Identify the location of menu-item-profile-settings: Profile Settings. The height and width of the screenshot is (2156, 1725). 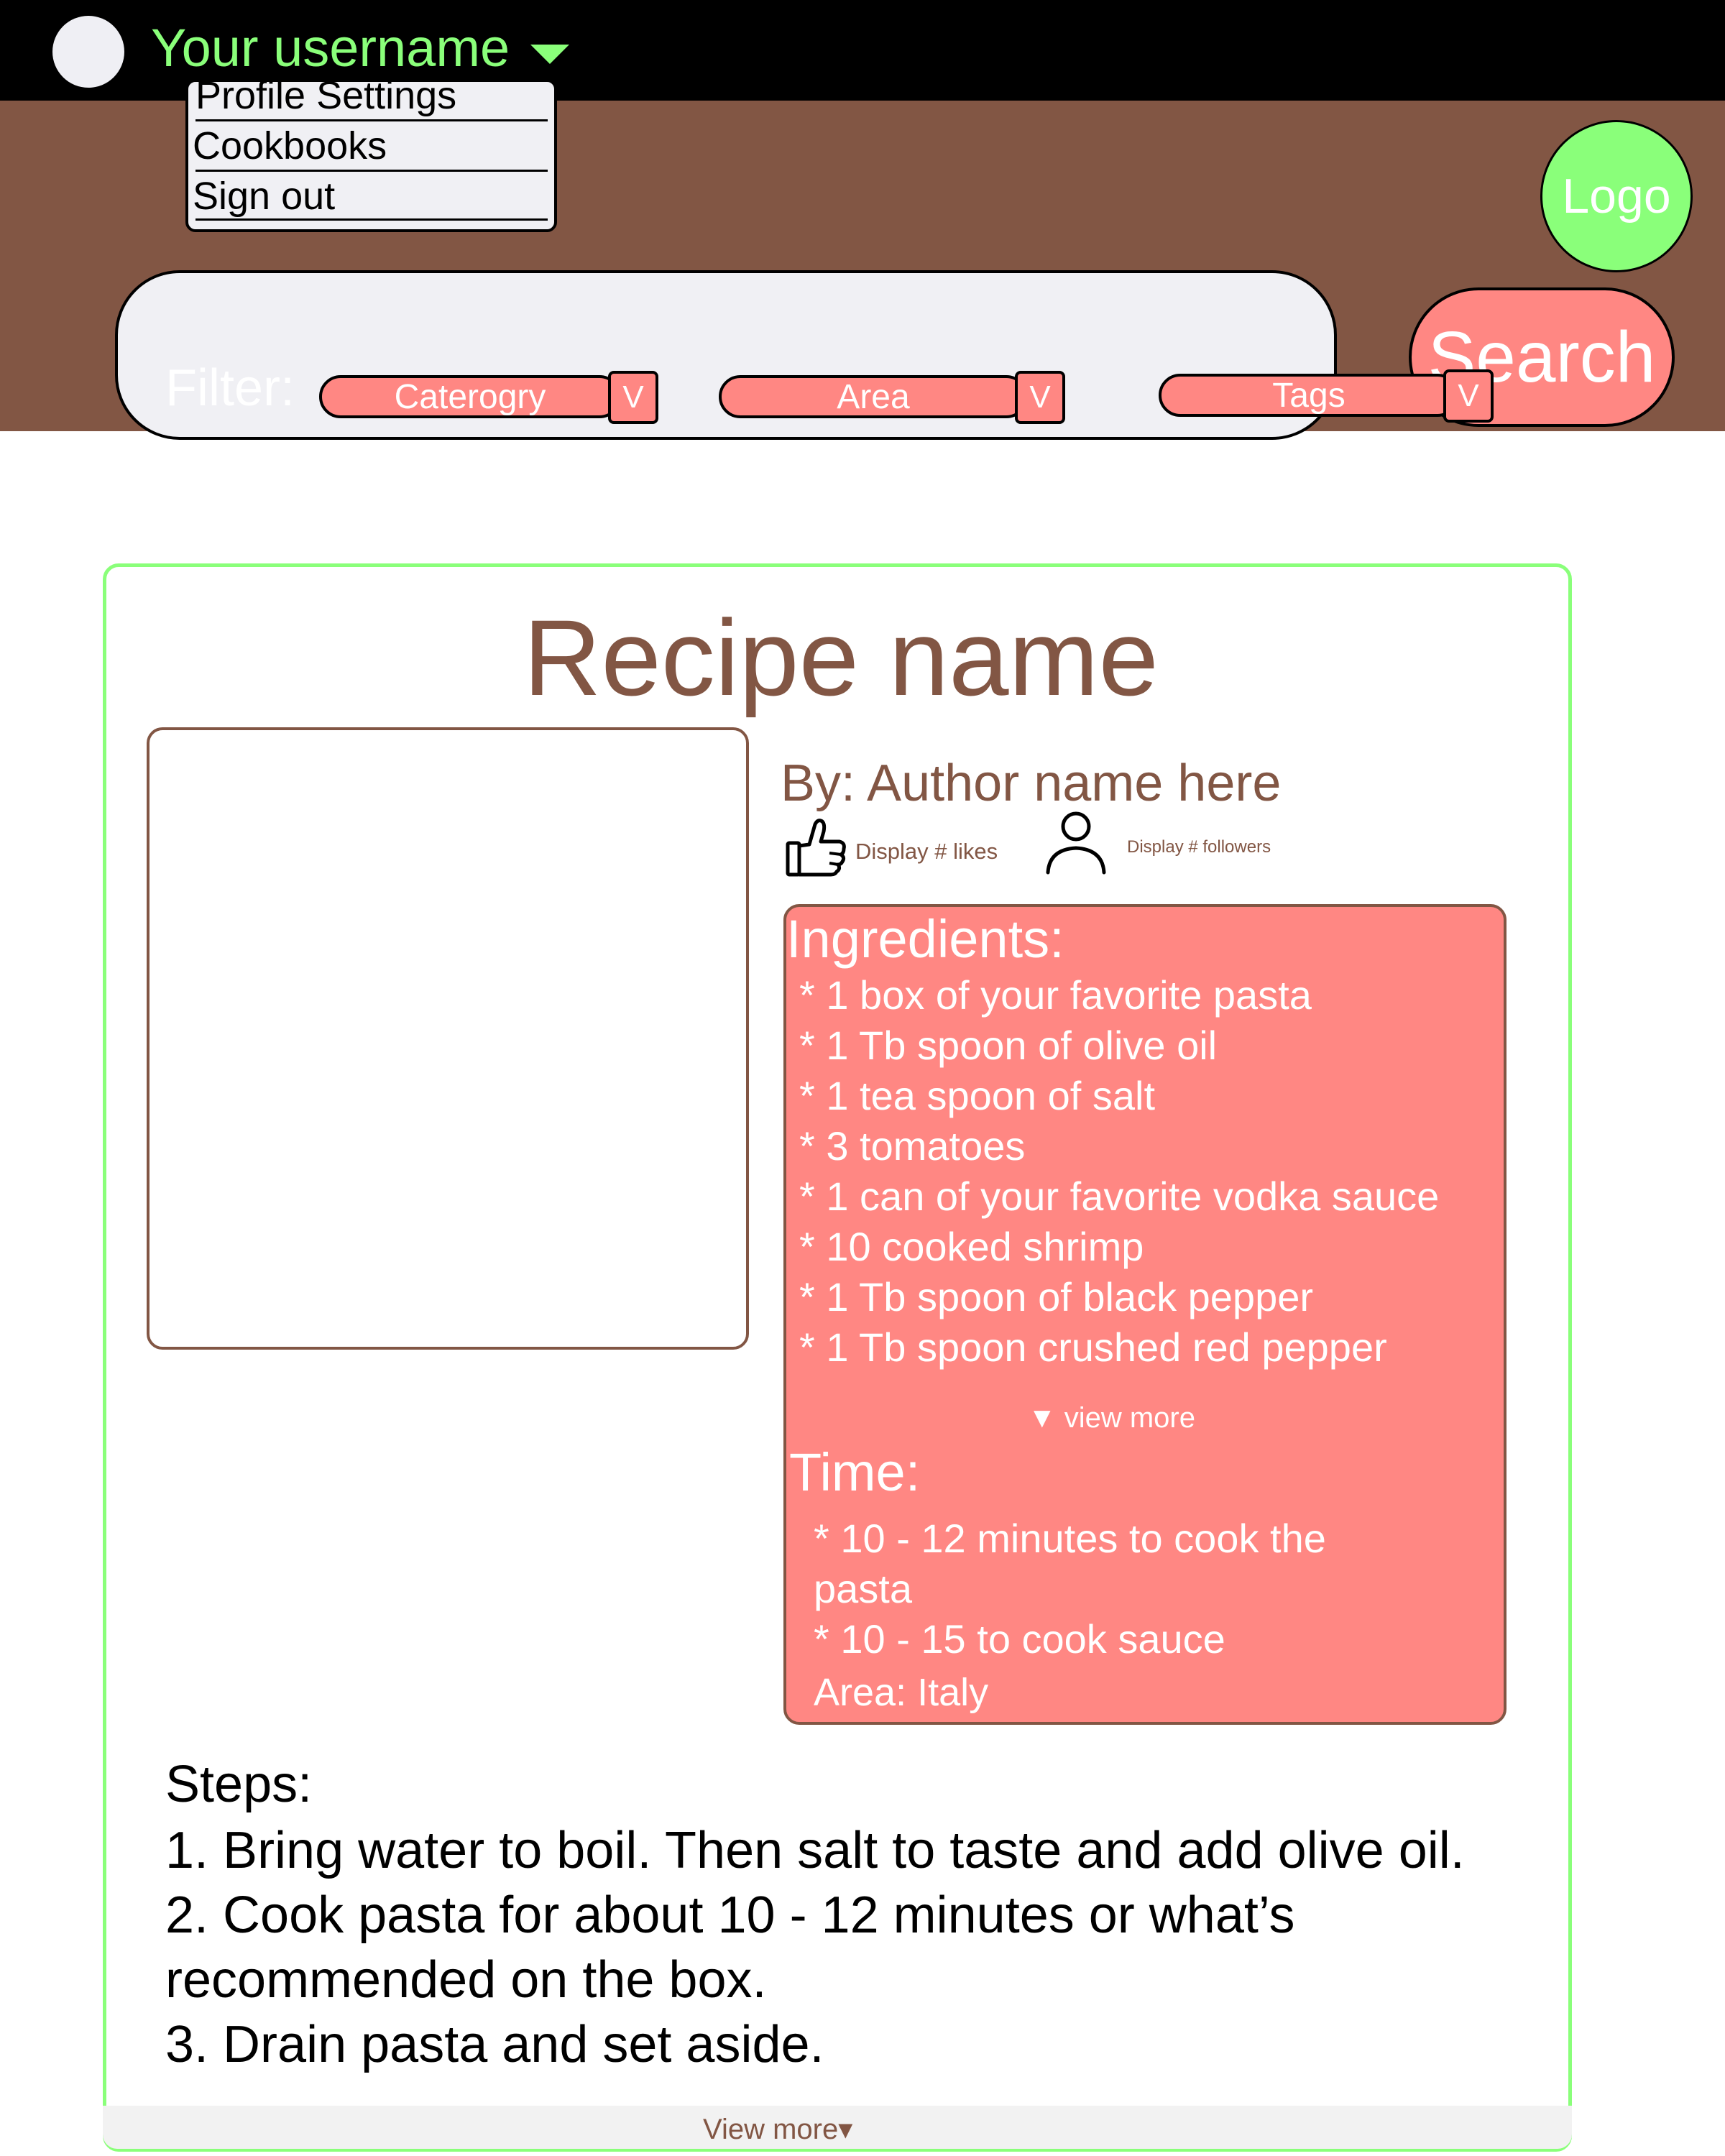
(372, 100).